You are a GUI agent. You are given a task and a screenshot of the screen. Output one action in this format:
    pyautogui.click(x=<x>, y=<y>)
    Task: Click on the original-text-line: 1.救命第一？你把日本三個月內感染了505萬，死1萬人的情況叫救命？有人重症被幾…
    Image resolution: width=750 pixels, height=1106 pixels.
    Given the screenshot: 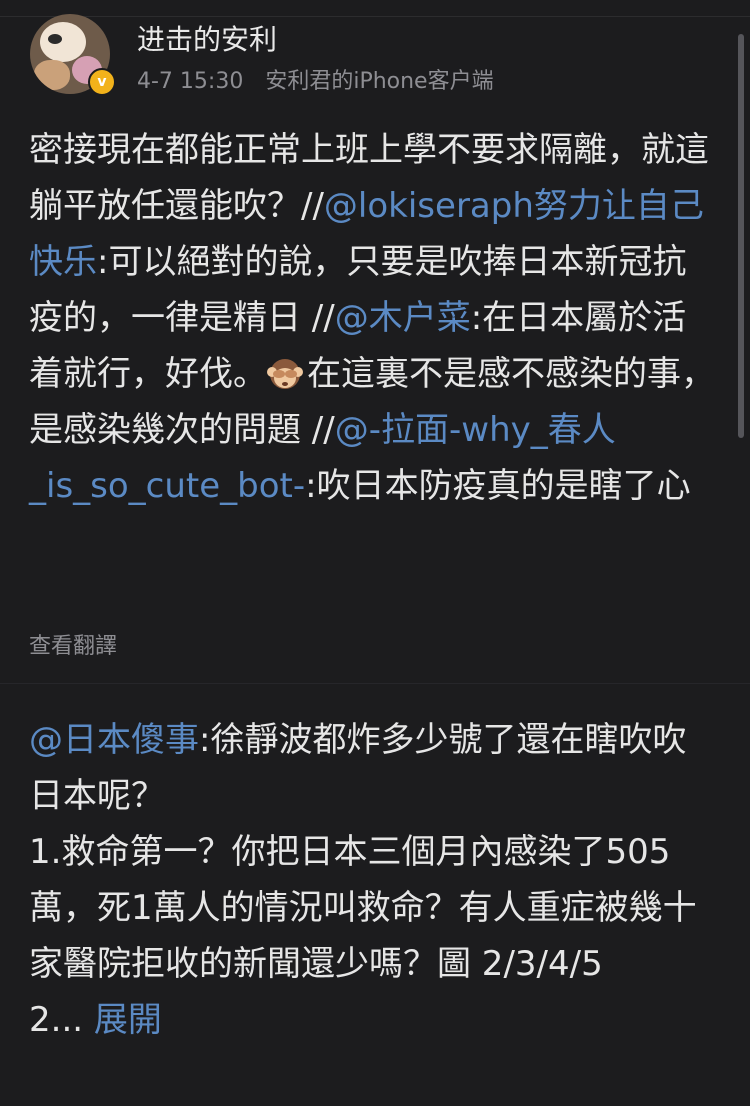 What is the action you would take?
    pyautogui.click(x=363, y=908)
    